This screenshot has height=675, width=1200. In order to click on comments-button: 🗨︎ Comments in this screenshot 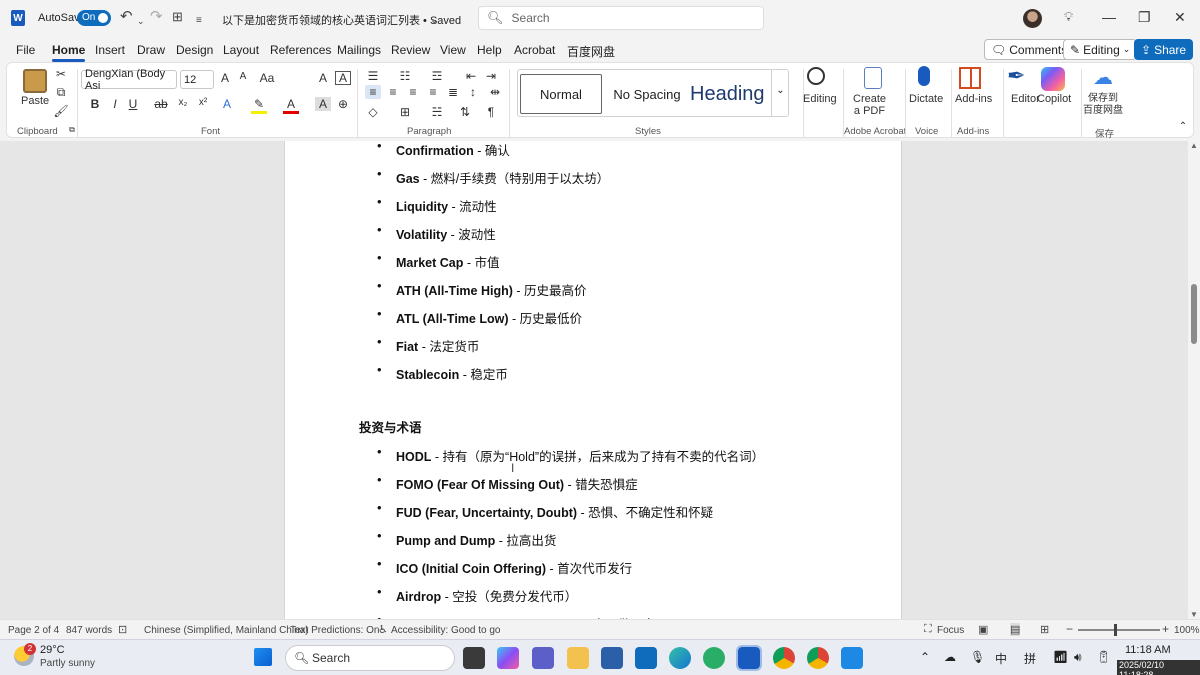, I will do `click(1029, 49)`.